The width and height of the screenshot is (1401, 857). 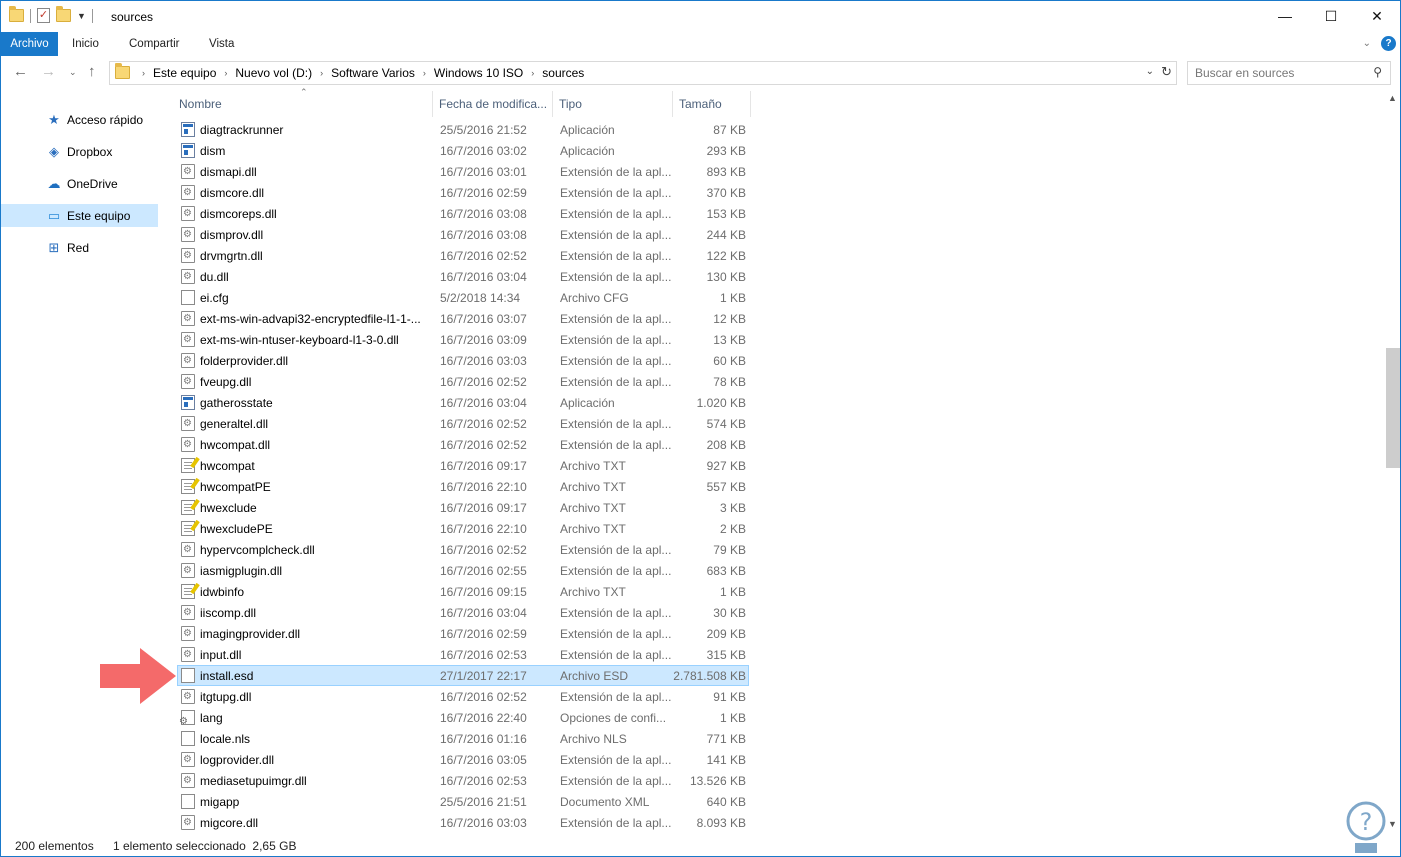 What do you see at coordinates (92, 183) in the screenshot?
I see `nav-item-label: OneDrive` at bounding box center [92, 183].